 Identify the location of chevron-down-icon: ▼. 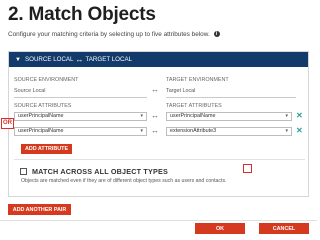
(18, 60).